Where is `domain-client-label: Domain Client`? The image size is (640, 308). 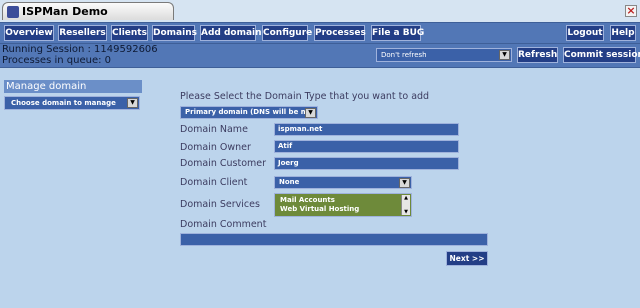
domain-client-label: Domain Client is located at coordinates (214, 182).